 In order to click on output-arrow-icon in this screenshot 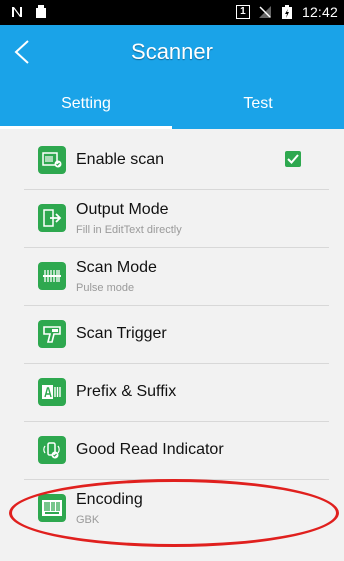, I will do `click(52, 218)`.